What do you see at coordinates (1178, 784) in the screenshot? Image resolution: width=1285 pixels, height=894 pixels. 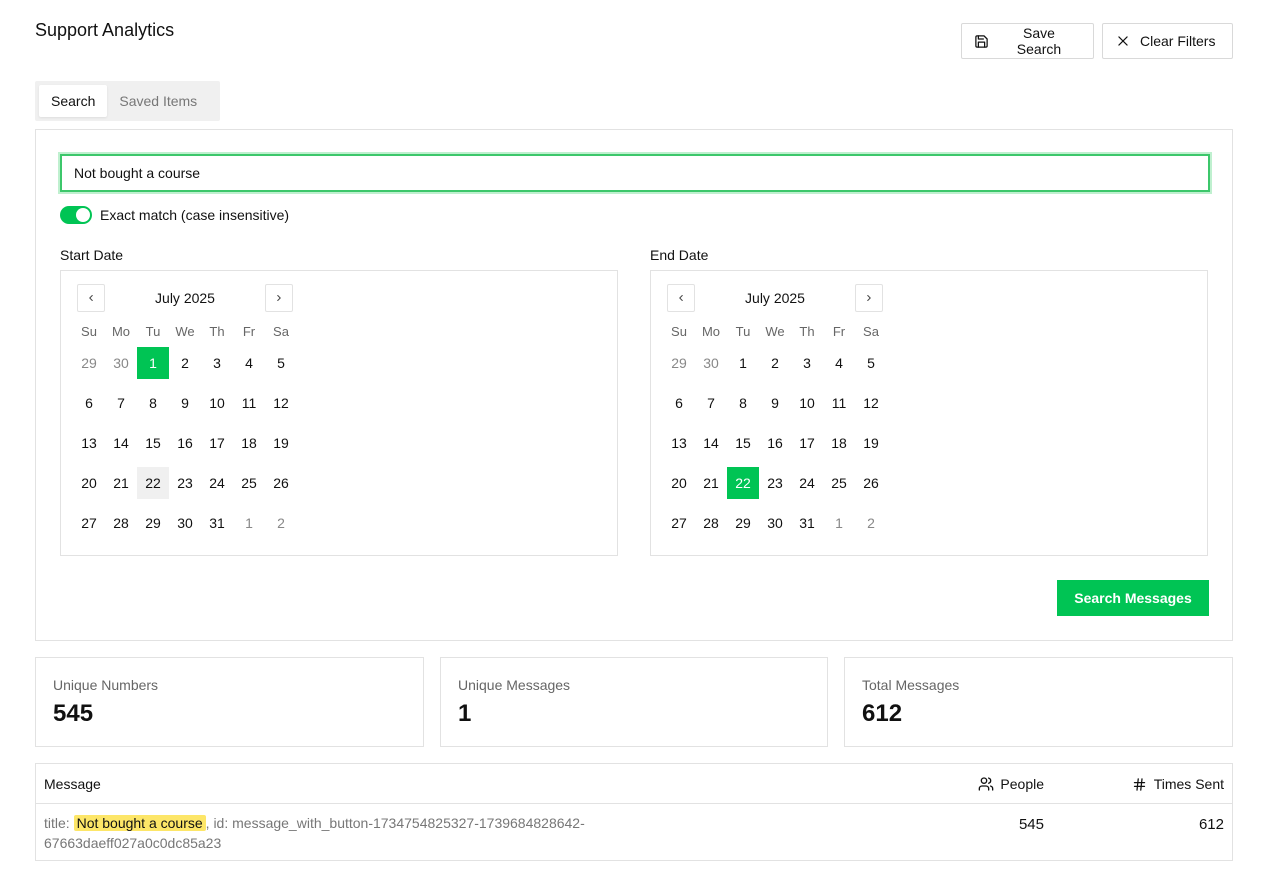 I see `column-header-times-sent: Times Sent` at bounding box center [1178, 784].